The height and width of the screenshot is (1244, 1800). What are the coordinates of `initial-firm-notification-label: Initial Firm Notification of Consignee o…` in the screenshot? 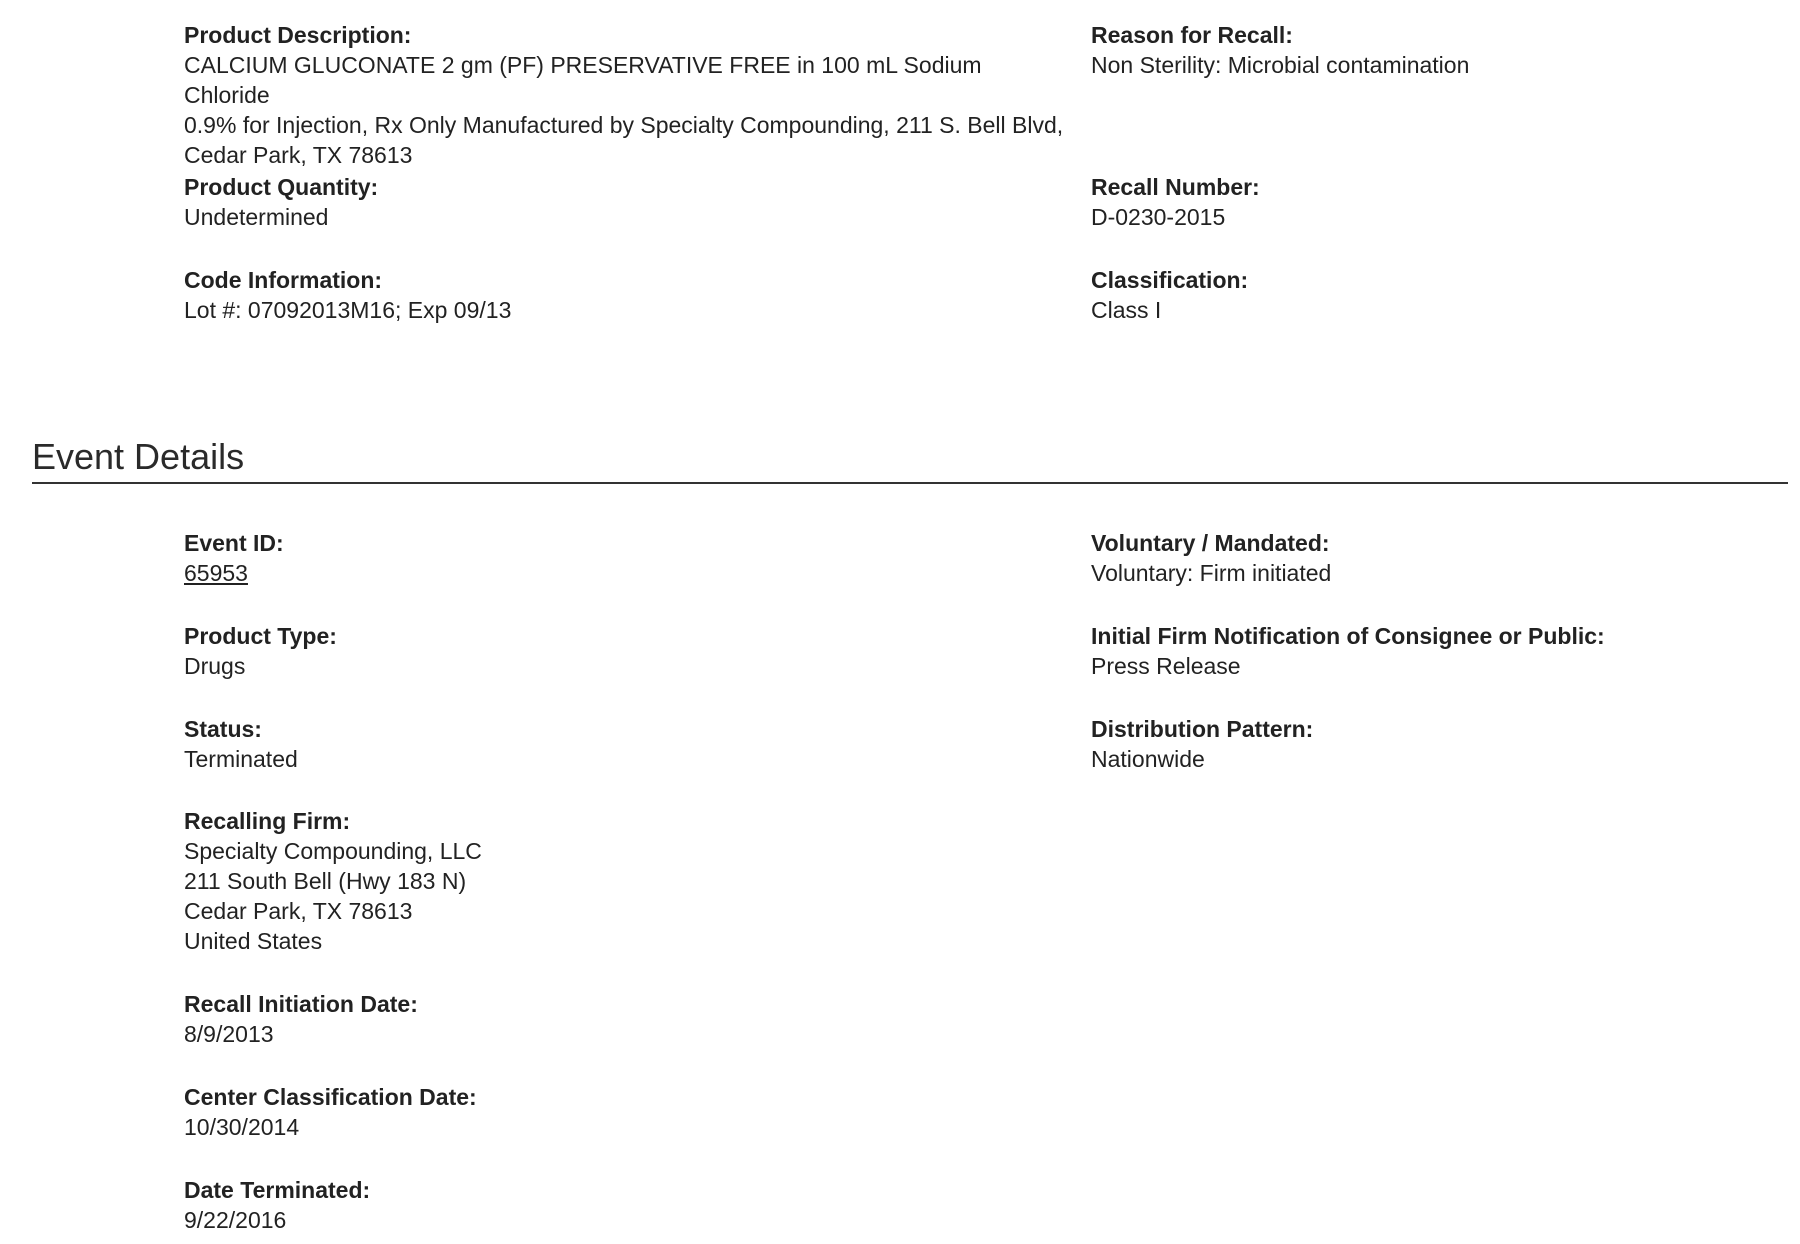 It's located at (1348, 636).